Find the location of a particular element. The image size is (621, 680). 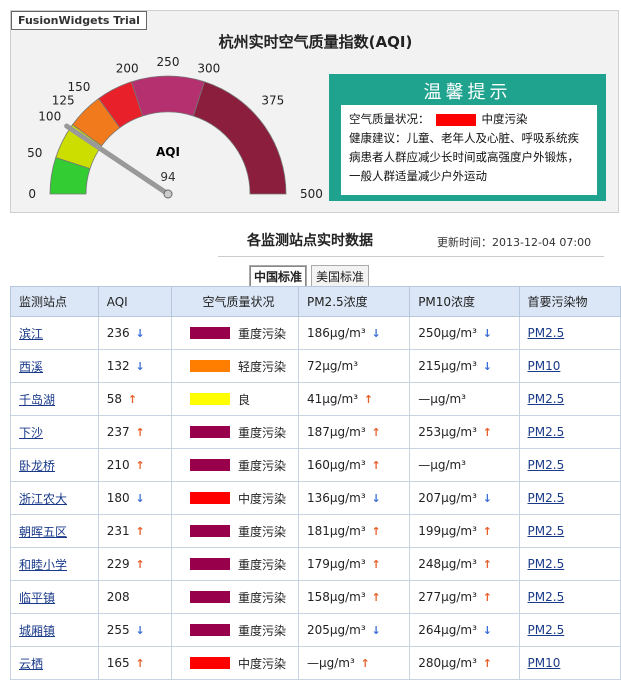

station-link: 和睦小学 is located at coordinates (43, 565).